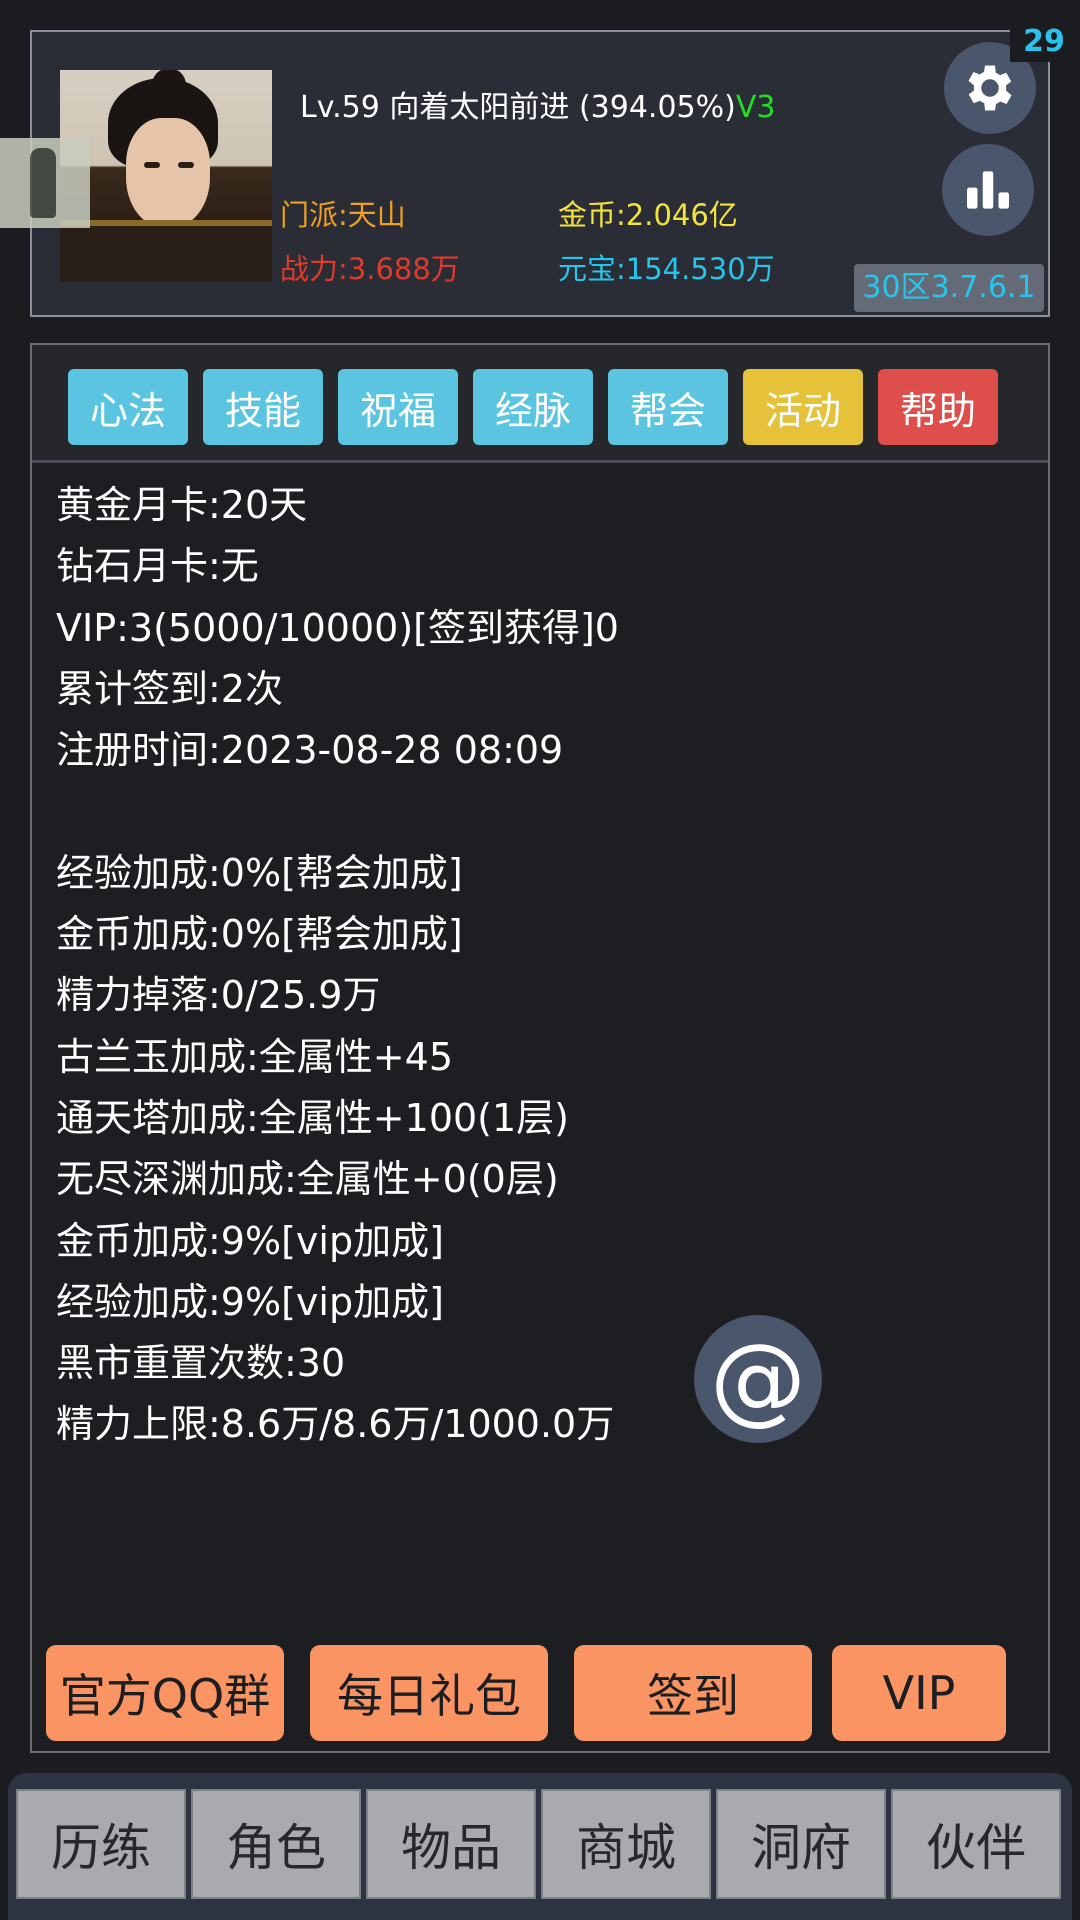 The width and height of the screenshot is (1080, 1920). Describe the element at coordinates (276, 1844) in the screenshot. I see `nav-character: 角色` at that location.